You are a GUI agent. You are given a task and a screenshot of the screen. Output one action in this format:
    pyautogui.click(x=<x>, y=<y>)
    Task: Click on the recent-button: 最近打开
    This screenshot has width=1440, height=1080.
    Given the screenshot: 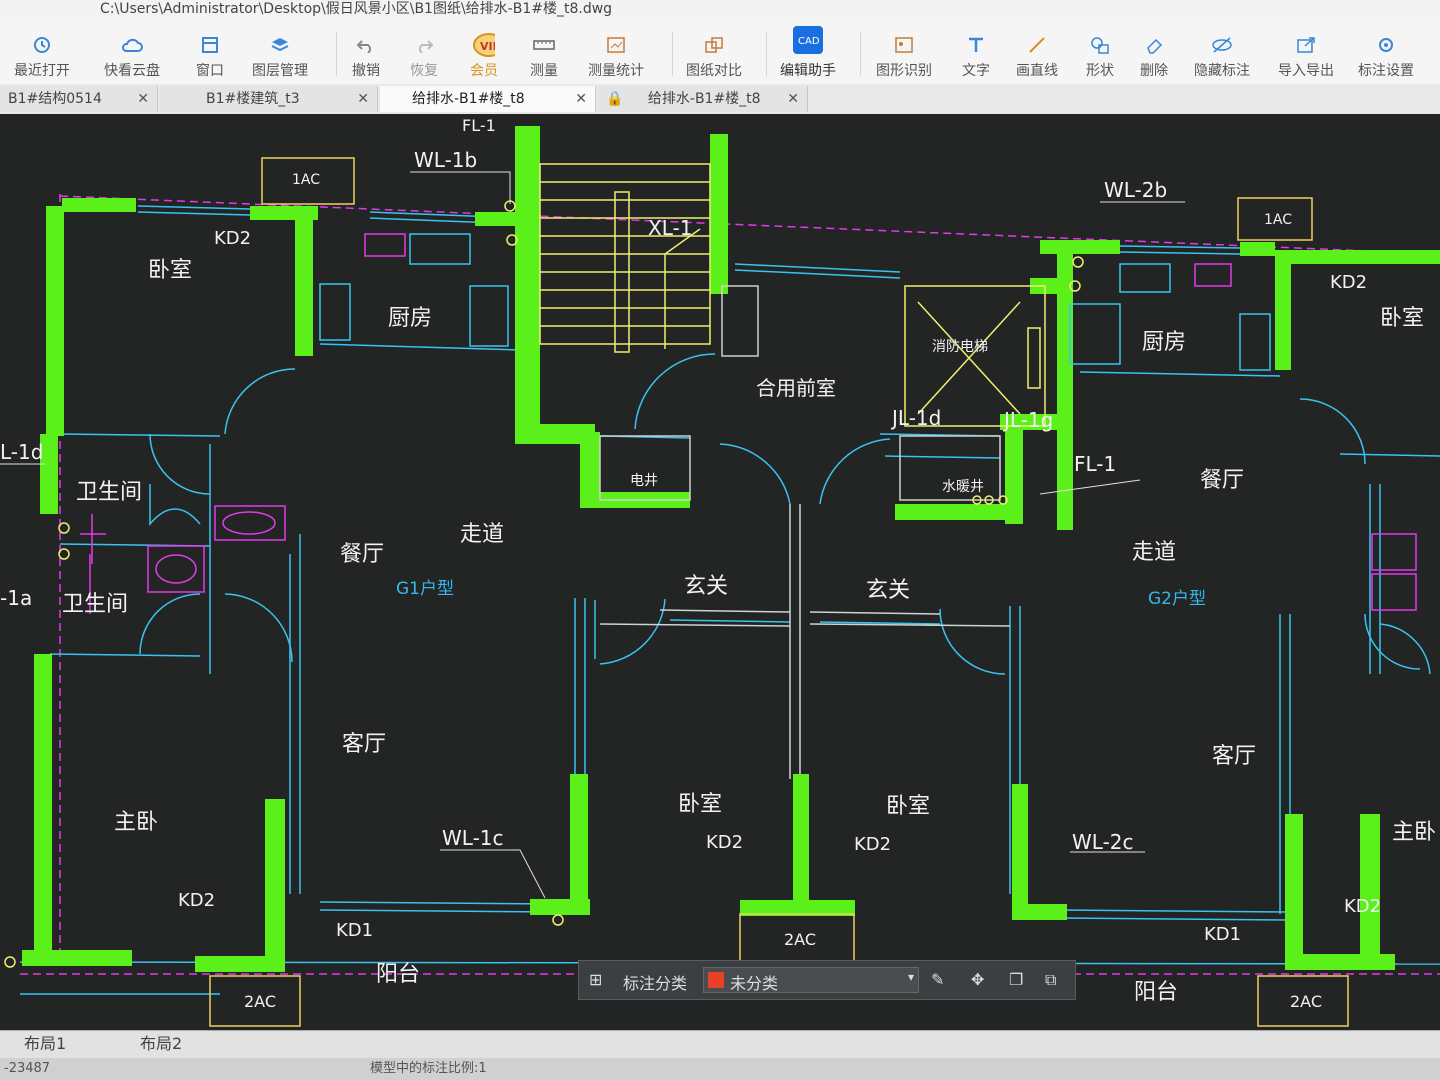 What is the action you would take?
    pyautogui.click(x=42, y=51)
    